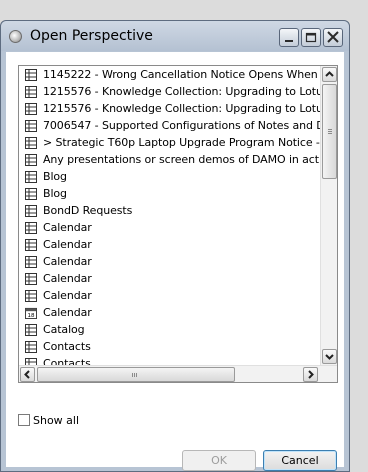 The width and height of the screenshot is (368, 472). What do you see at coordinates (289, 37) in the screenshot?
I see `minimize-button` at bounding box center [289, 37].